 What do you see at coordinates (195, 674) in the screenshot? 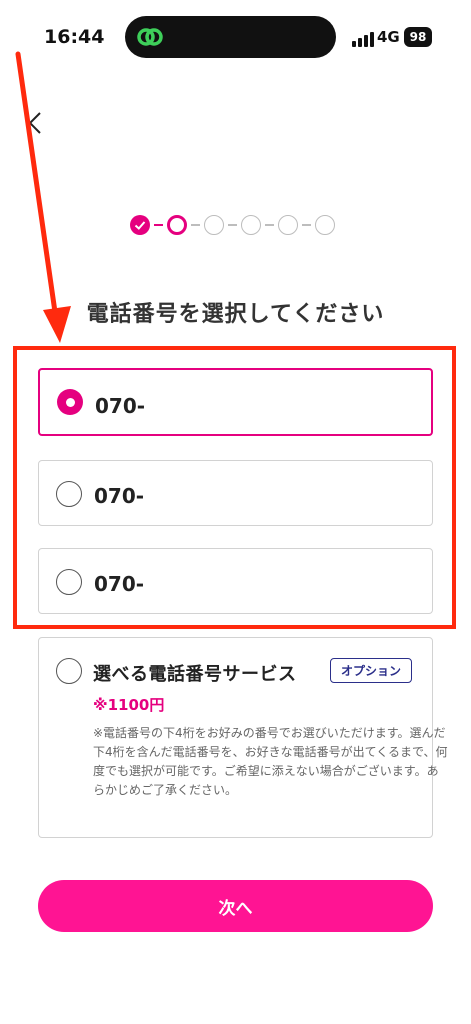
I see `service-title: 選べる電話番号サービス` at bounding box center [195, 674].